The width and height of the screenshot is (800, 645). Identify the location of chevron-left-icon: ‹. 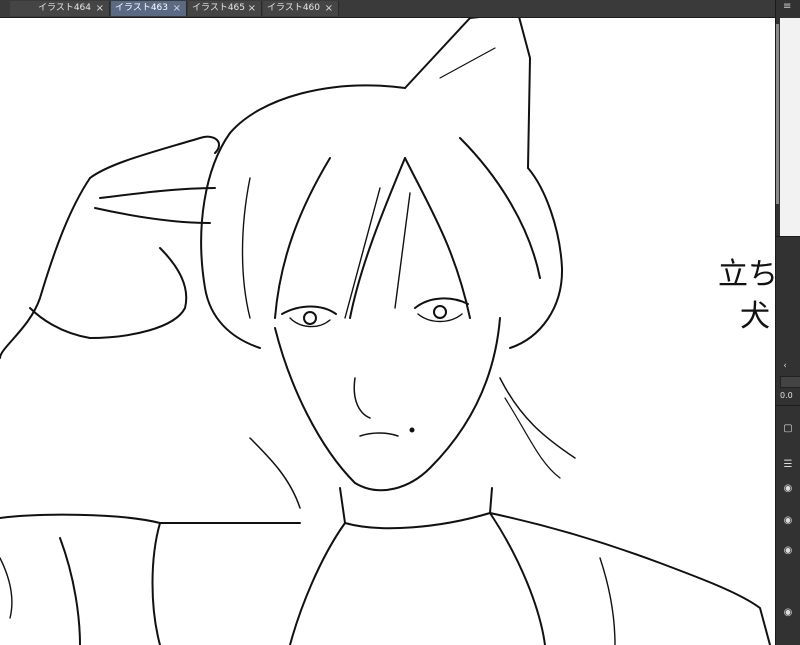
(785, 366).